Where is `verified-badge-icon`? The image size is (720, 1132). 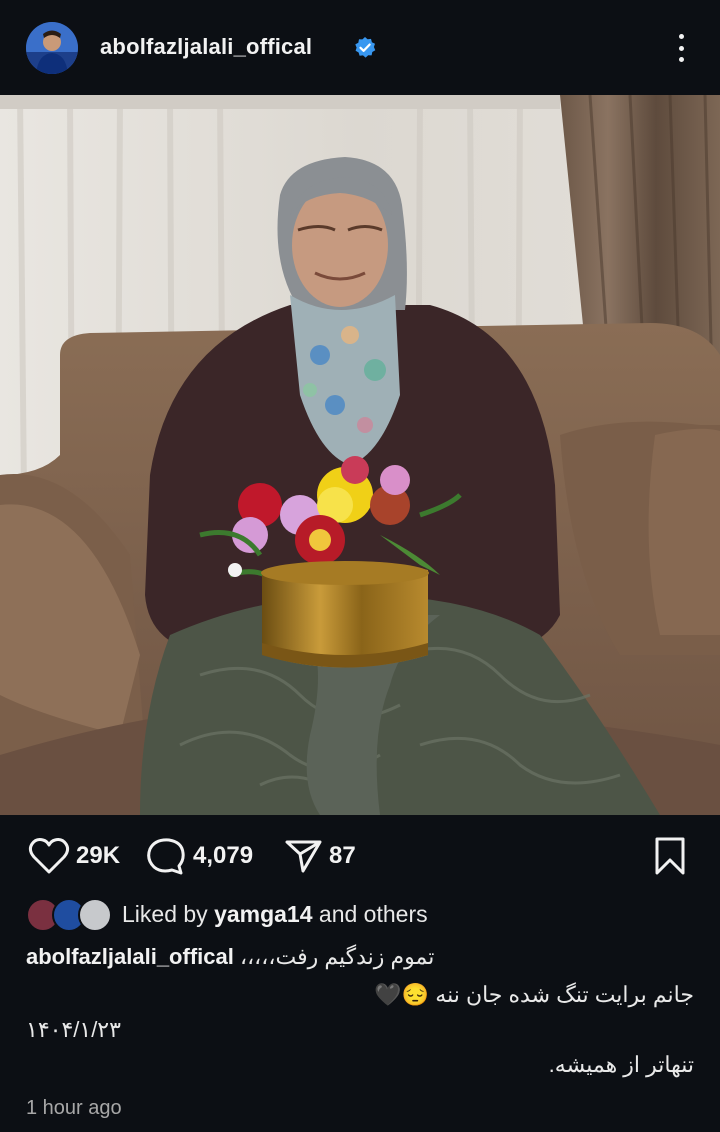
verified-badge-icon is located at coordinates (365, 48).